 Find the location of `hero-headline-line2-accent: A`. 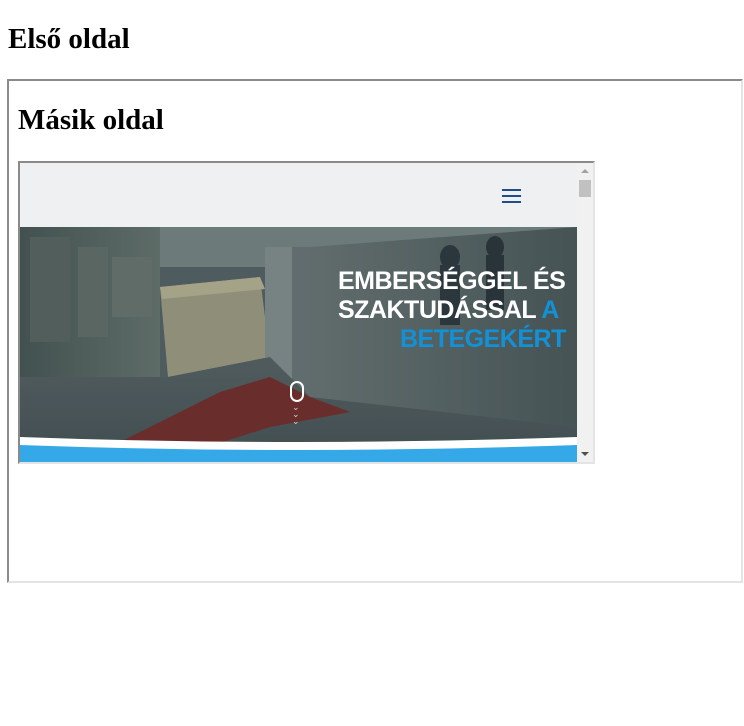

hero-headline-line2-accent: A is located at coordinates (547, 310).